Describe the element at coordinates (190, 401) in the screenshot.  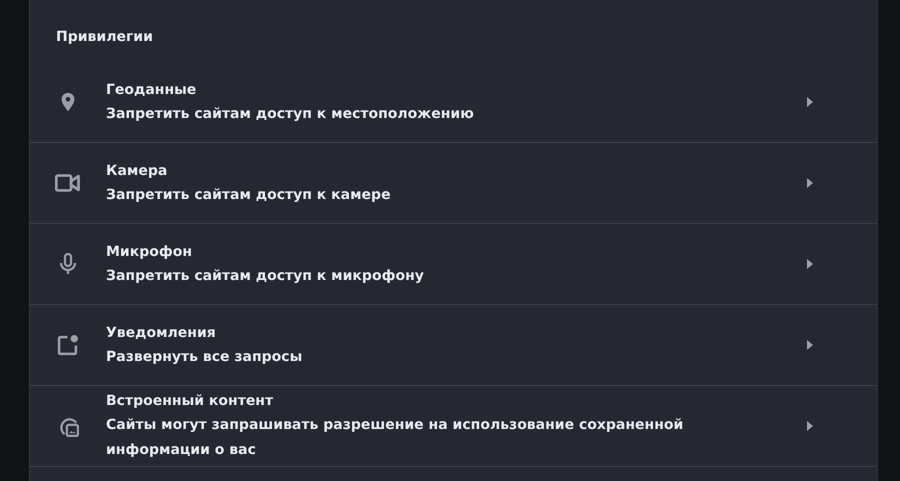
I see `row-title: Встроенный контент` at that location.